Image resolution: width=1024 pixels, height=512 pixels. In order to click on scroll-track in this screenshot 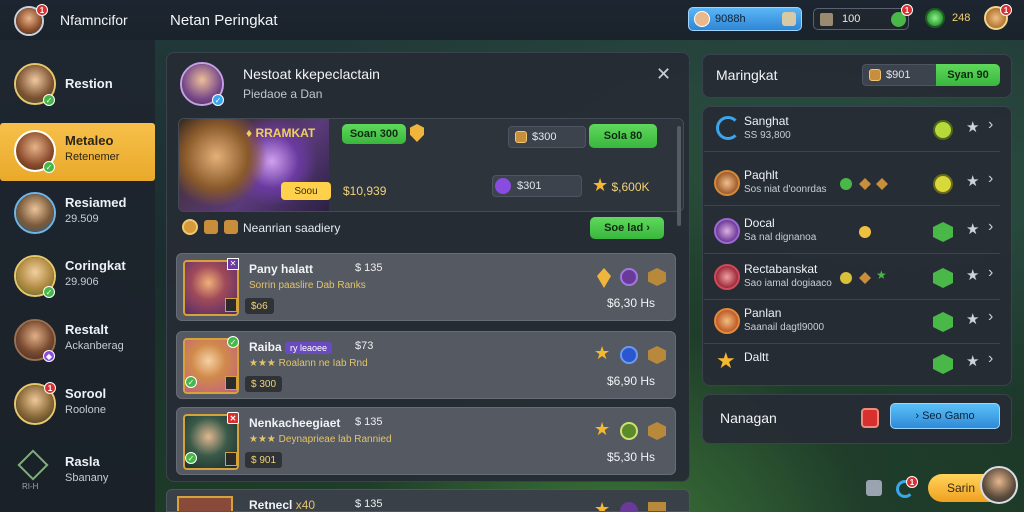, I will do `click(679, 176)`.